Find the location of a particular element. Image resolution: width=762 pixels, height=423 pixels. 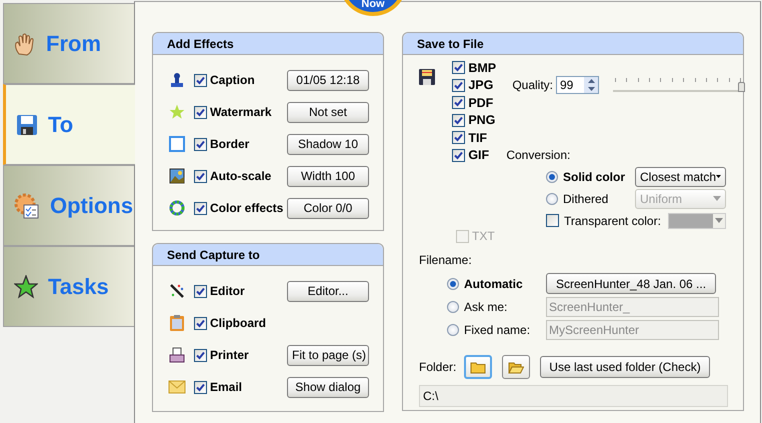

settings-button: Not set is located at coordinates (328, 112).